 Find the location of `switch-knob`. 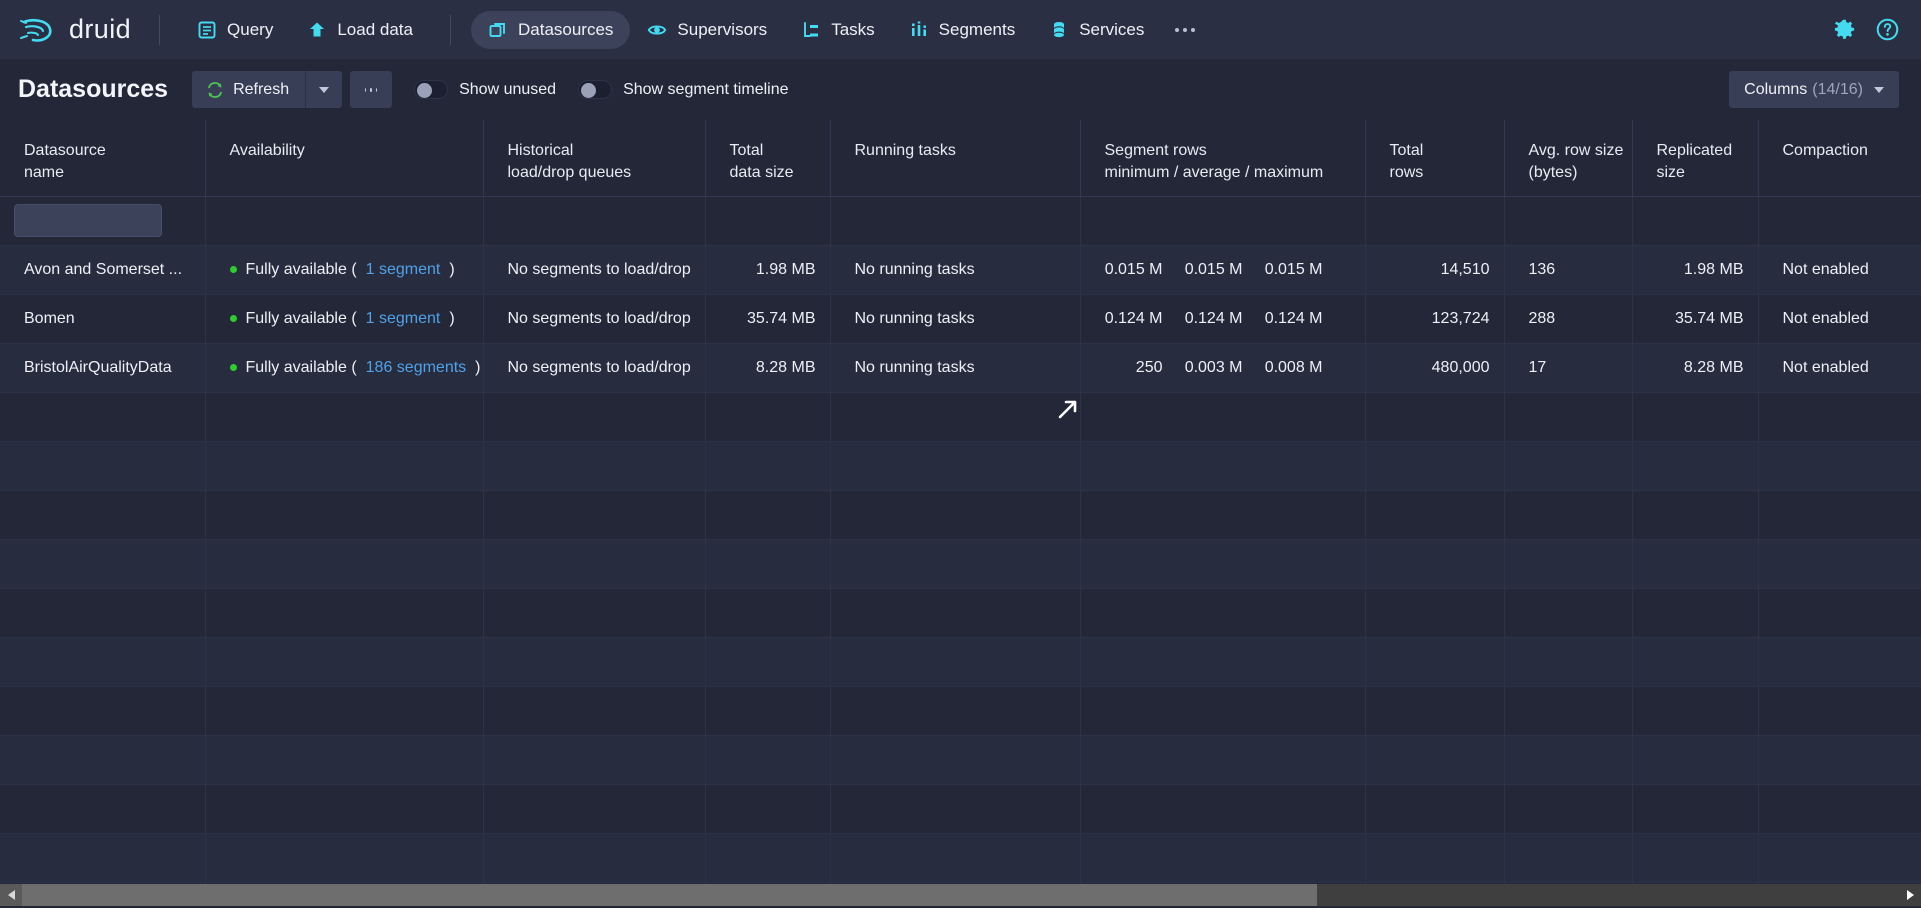

switch-knob is located at coordinates (589, 90).